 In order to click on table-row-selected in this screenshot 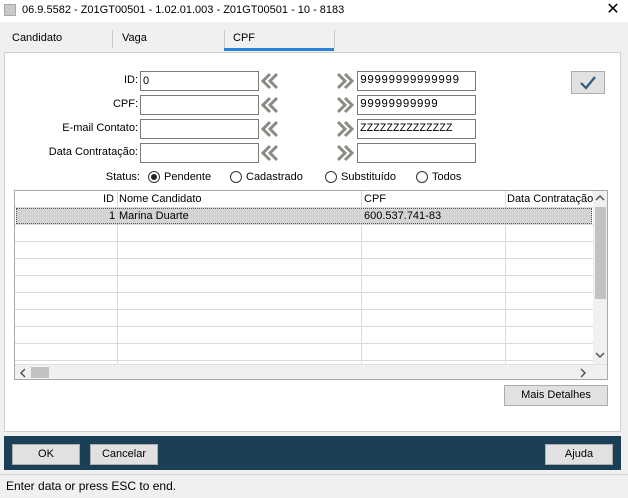, I will do `click(304, 216)`.